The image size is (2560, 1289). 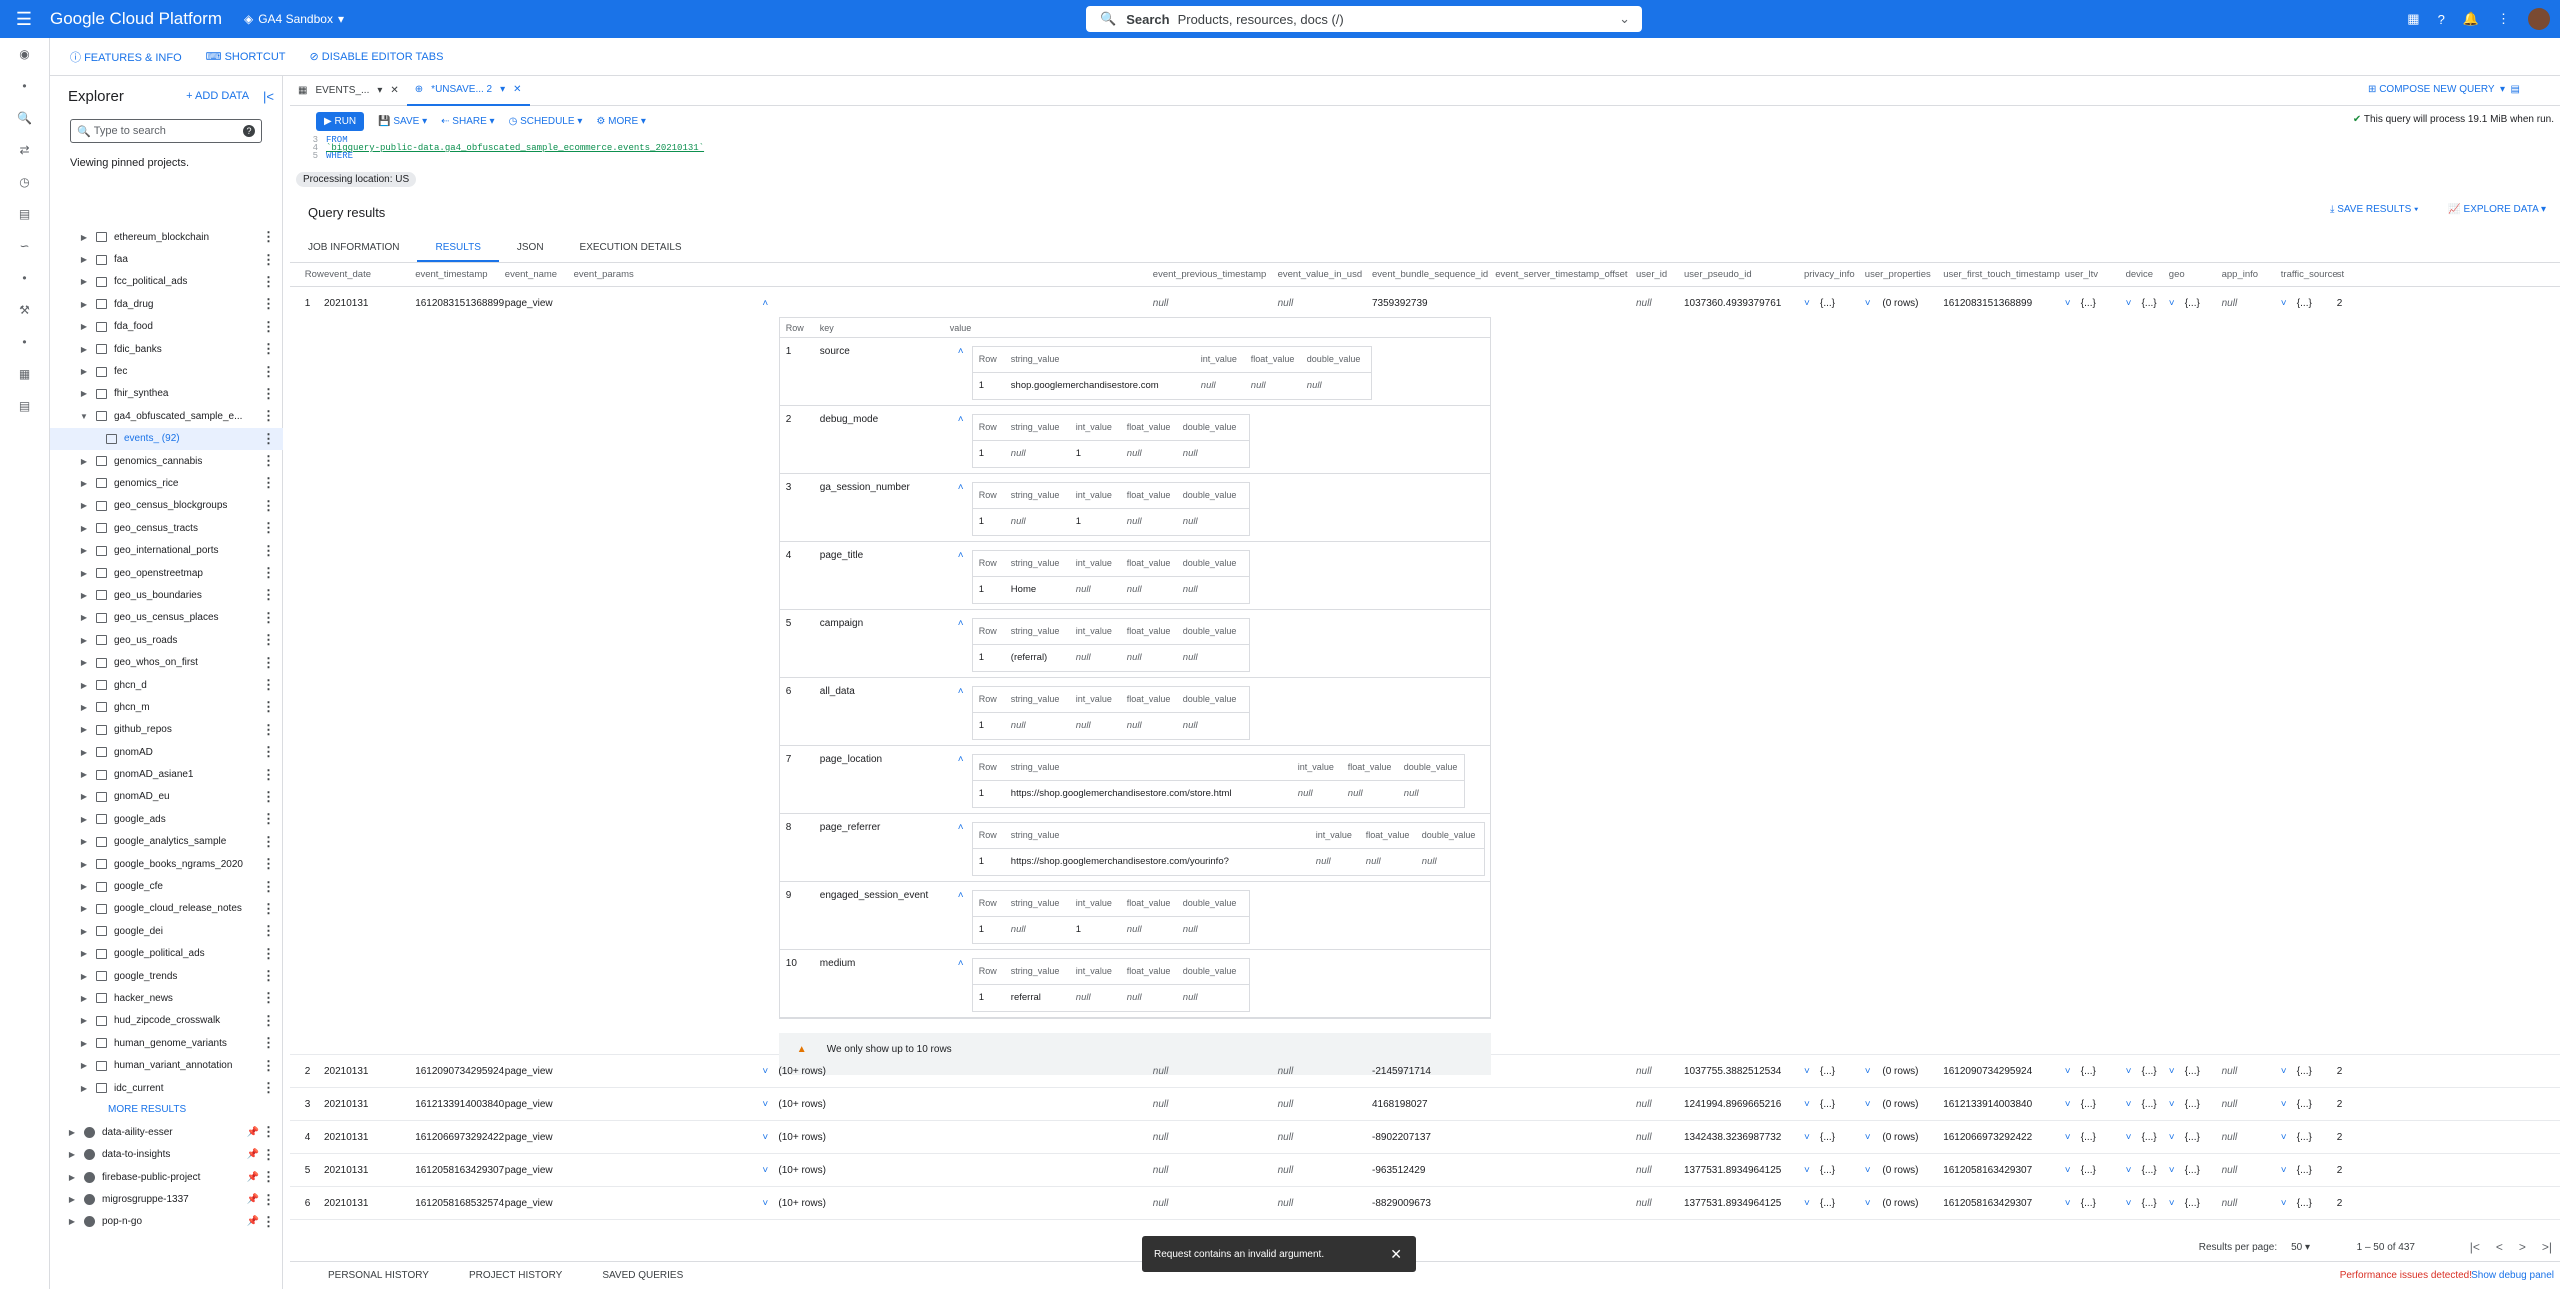 What do you see at coordinates (402, 121) in the screenshot?
I see `save-button: 💾 SAVE ▾` at bounding box center [402, 121].